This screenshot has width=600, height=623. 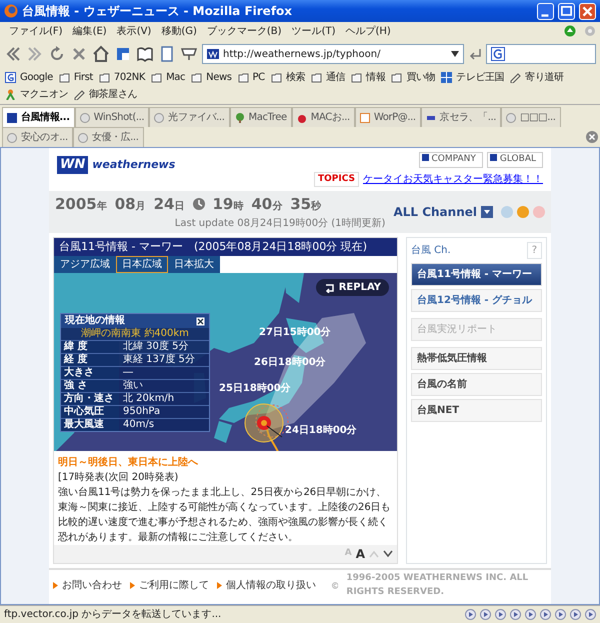 I want to click on bookmark-item: 702NK, so click(x=122, y=77).